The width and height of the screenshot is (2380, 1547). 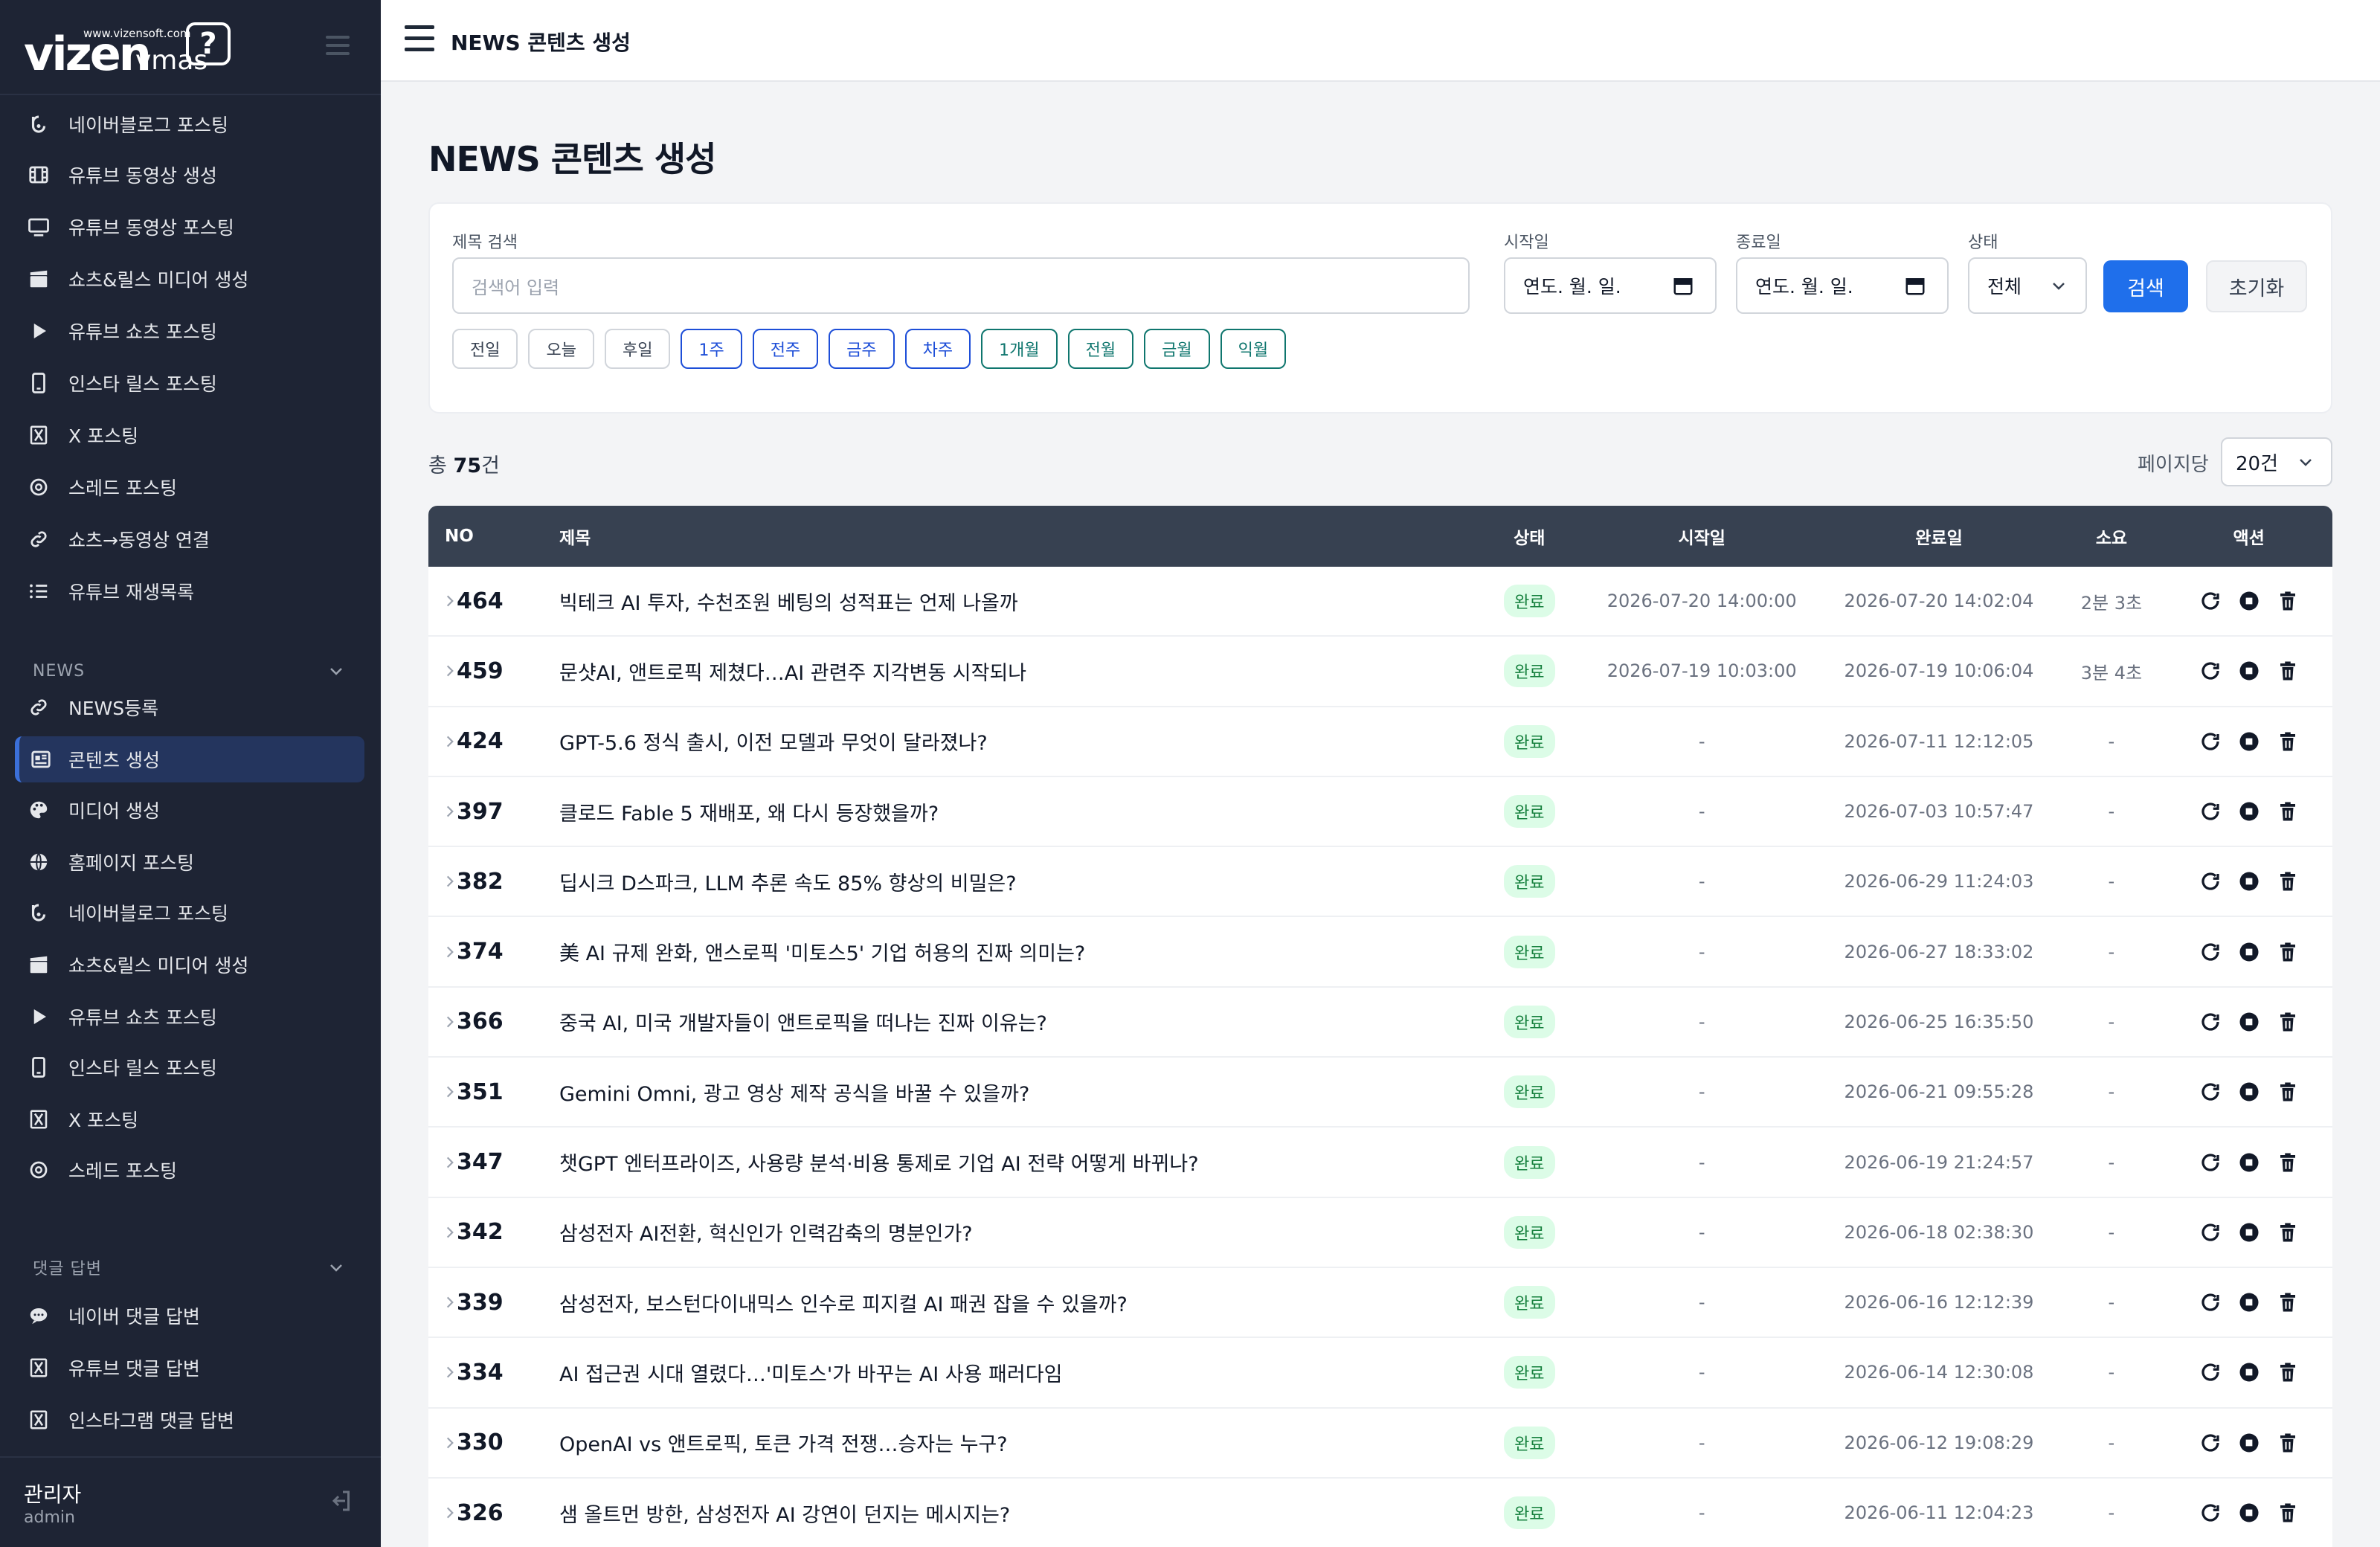 I want to click on row-title: GPT-5.6 정식 출시, 이전 모델과 무엇이 달라졌나?, so click(x=1018, y=741).